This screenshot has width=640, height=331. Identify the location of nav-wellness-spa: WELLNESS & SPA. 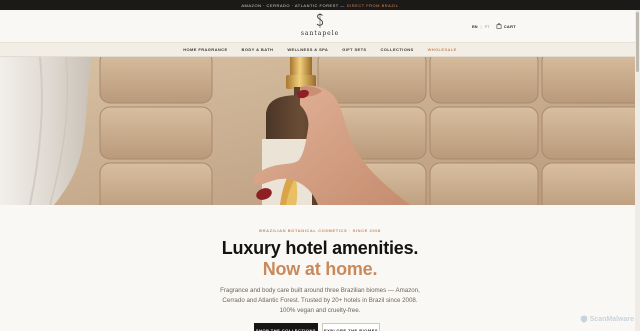
(307, 49).